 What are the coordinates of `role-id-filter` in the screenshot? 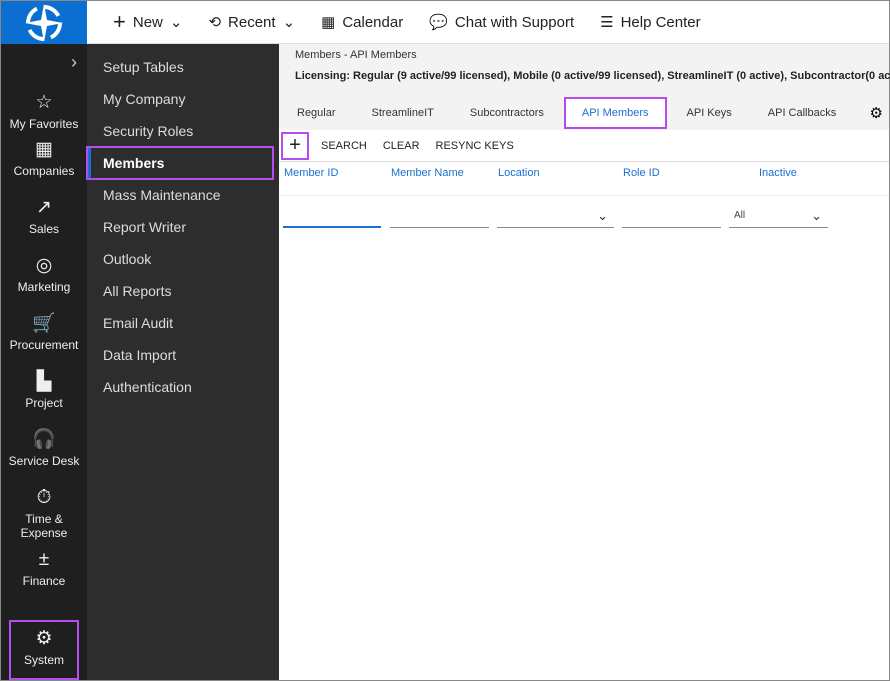 It's located at (671, 217).